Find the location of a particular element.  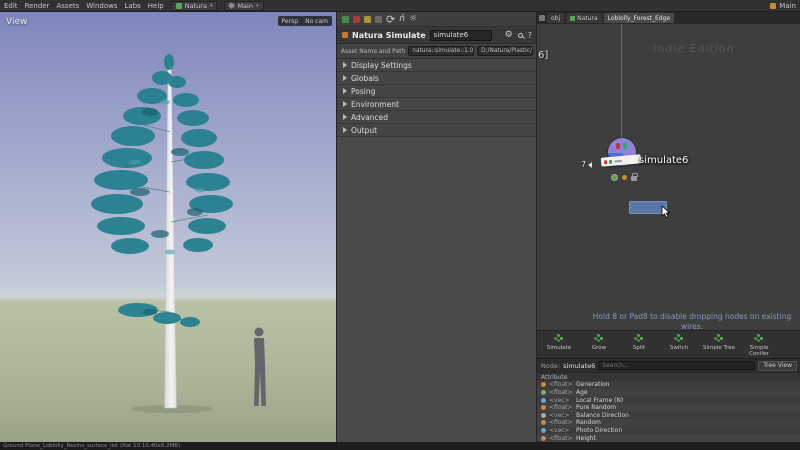

badge-red-icon is located at coordinates (605, 161).